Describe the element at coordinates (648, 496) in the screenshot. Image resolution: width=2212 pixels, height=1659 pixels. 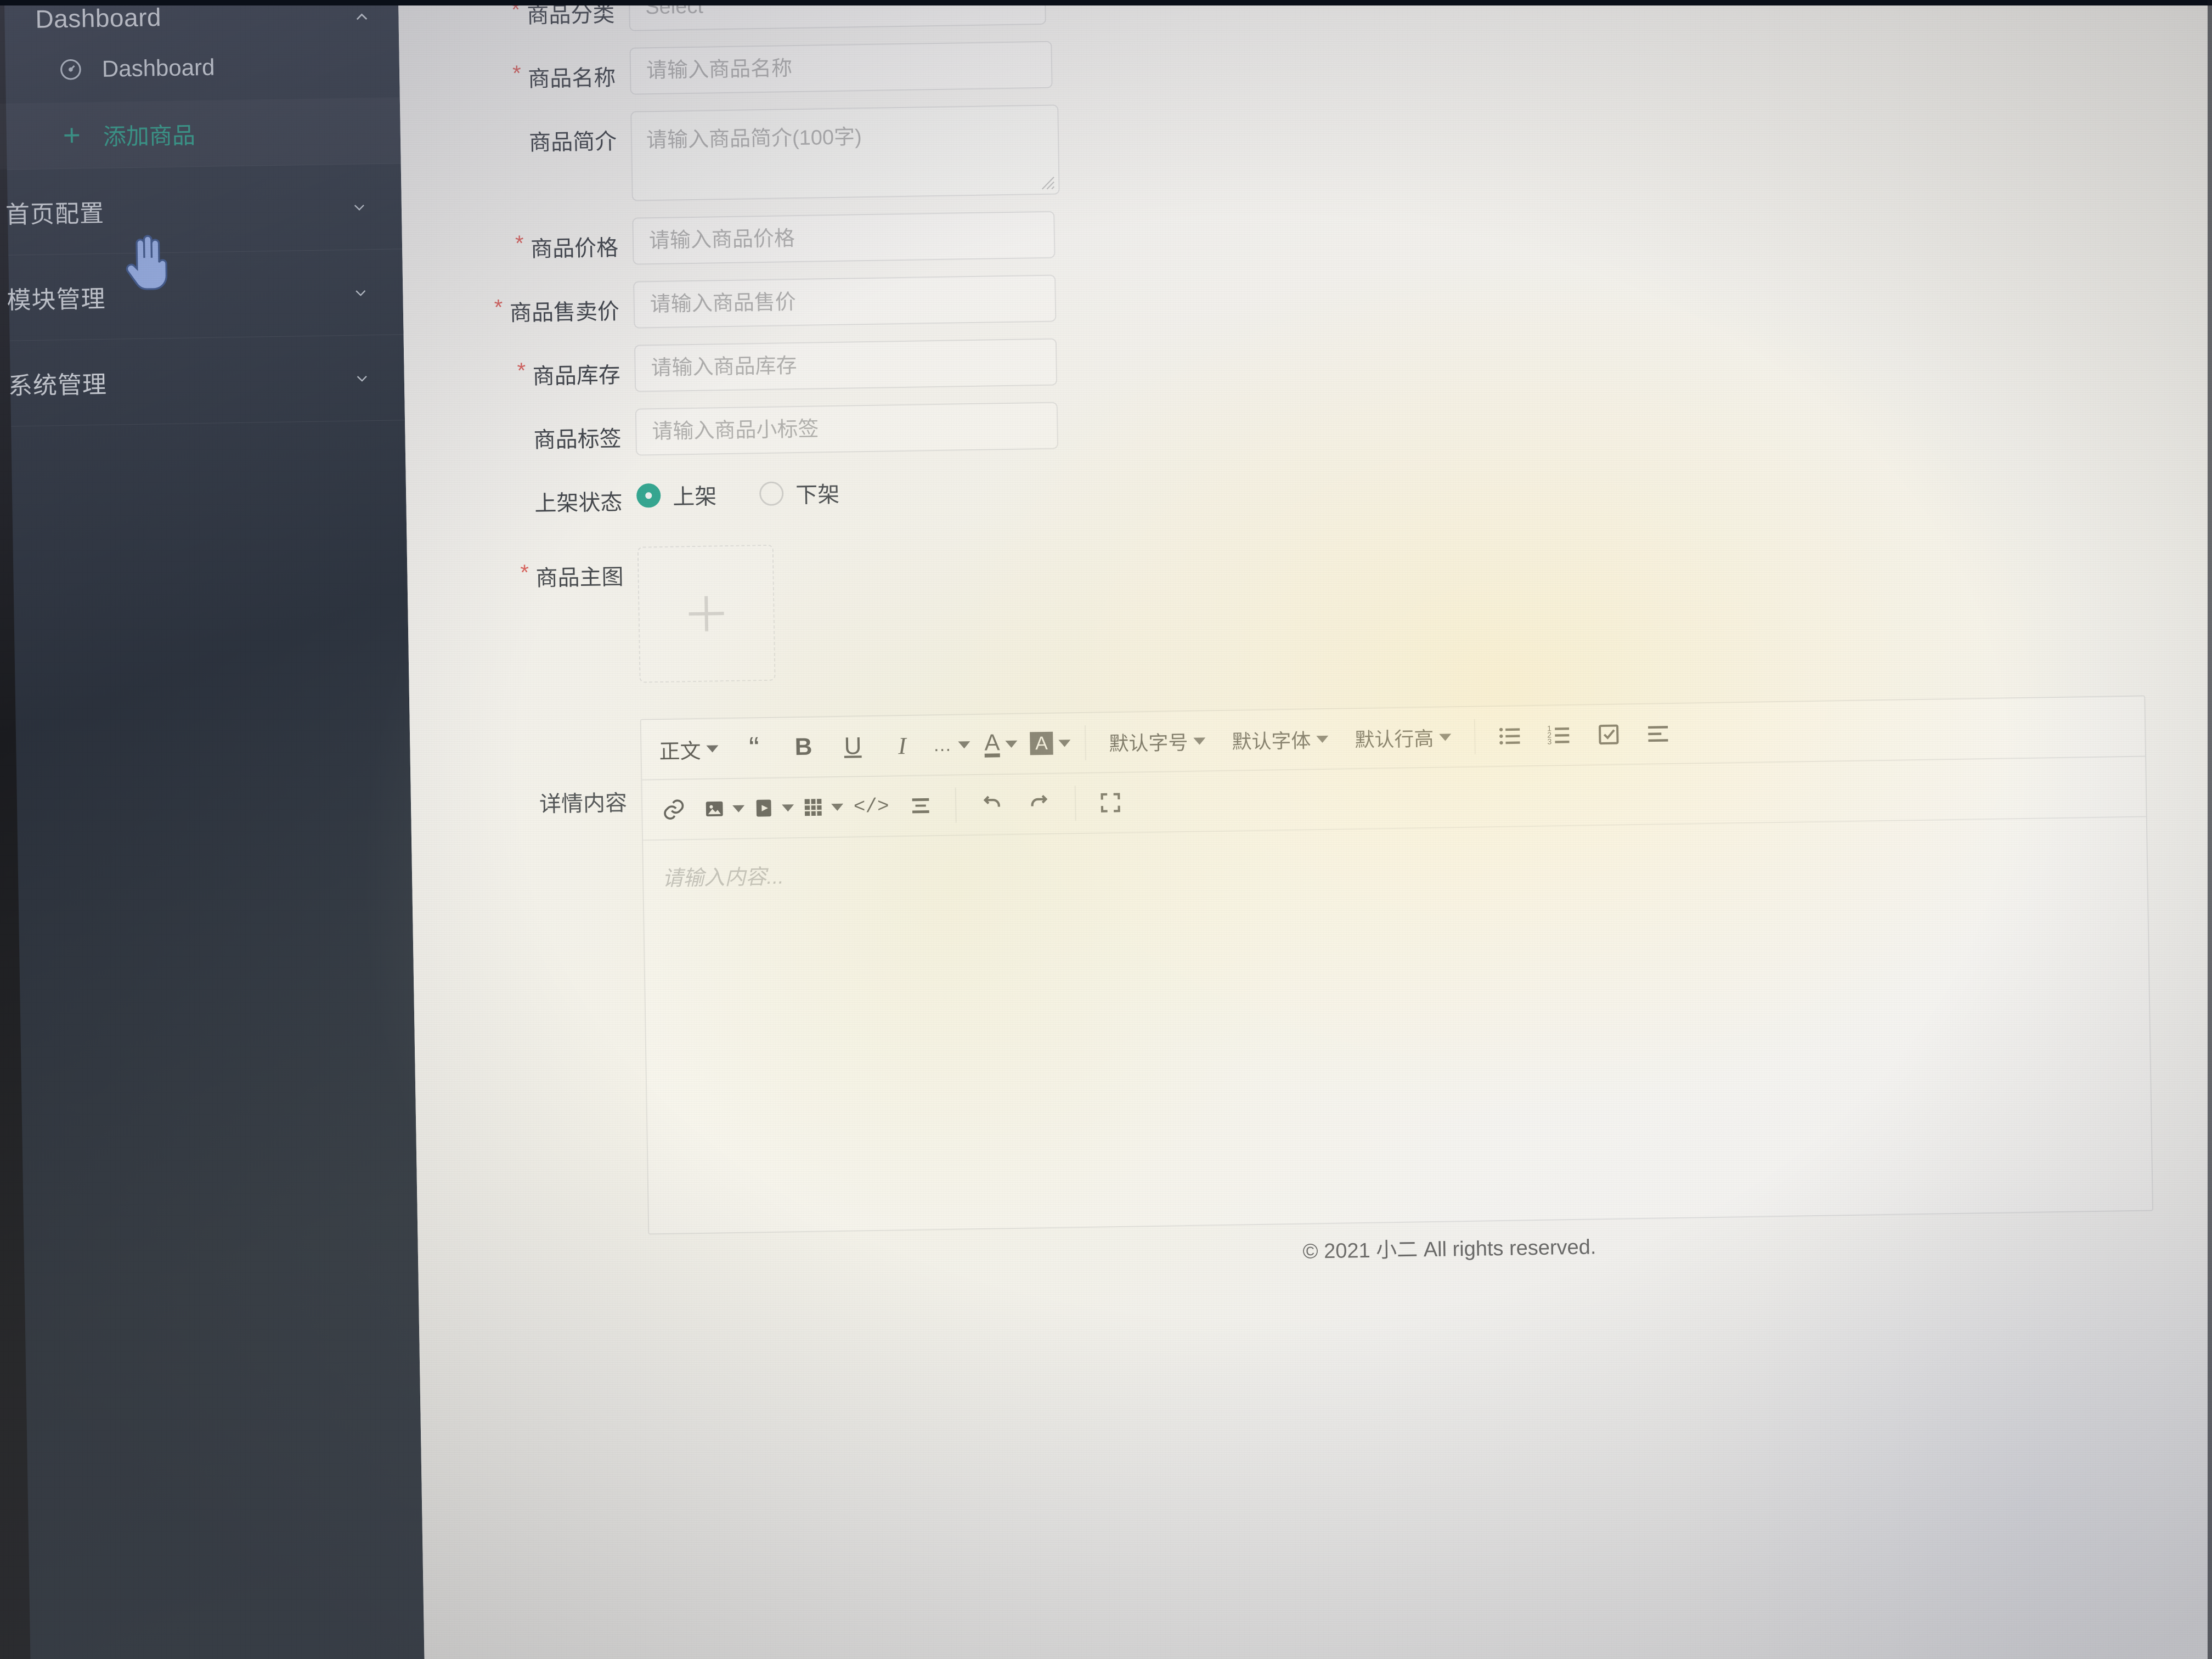
I see `radio-dot-selected-icon` at that location.